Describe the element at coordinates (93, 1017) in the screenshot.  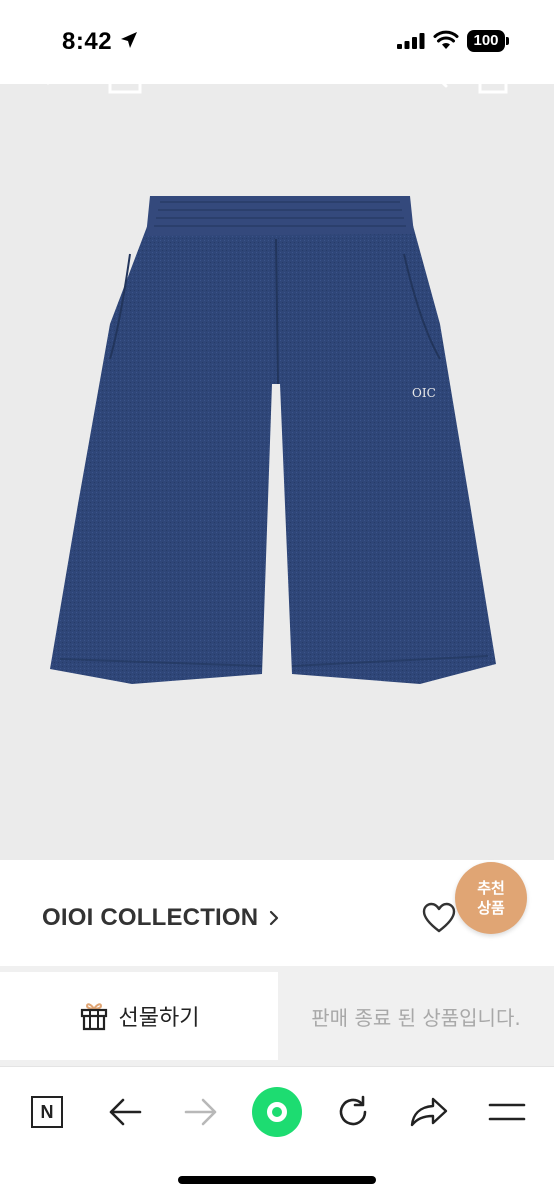
I see `gift-icon` at that location.